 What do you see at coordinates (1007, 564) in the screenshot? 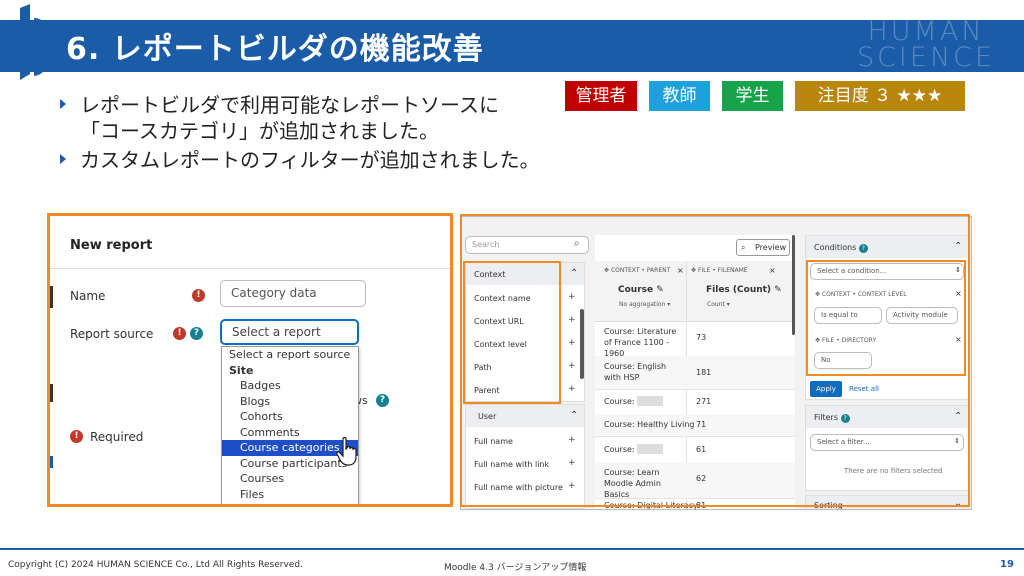
I see `page-number: 19` at bounding box center [1007, 564].